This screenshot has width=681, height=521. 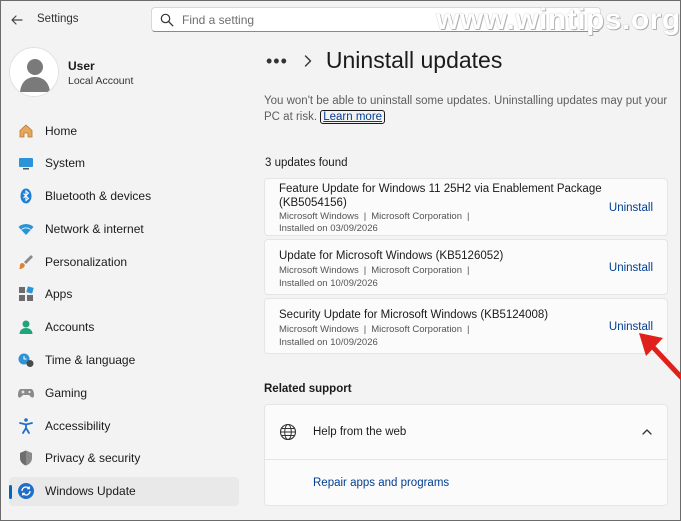 I want to click on app-title: Settings, so click(x=58, y=19).